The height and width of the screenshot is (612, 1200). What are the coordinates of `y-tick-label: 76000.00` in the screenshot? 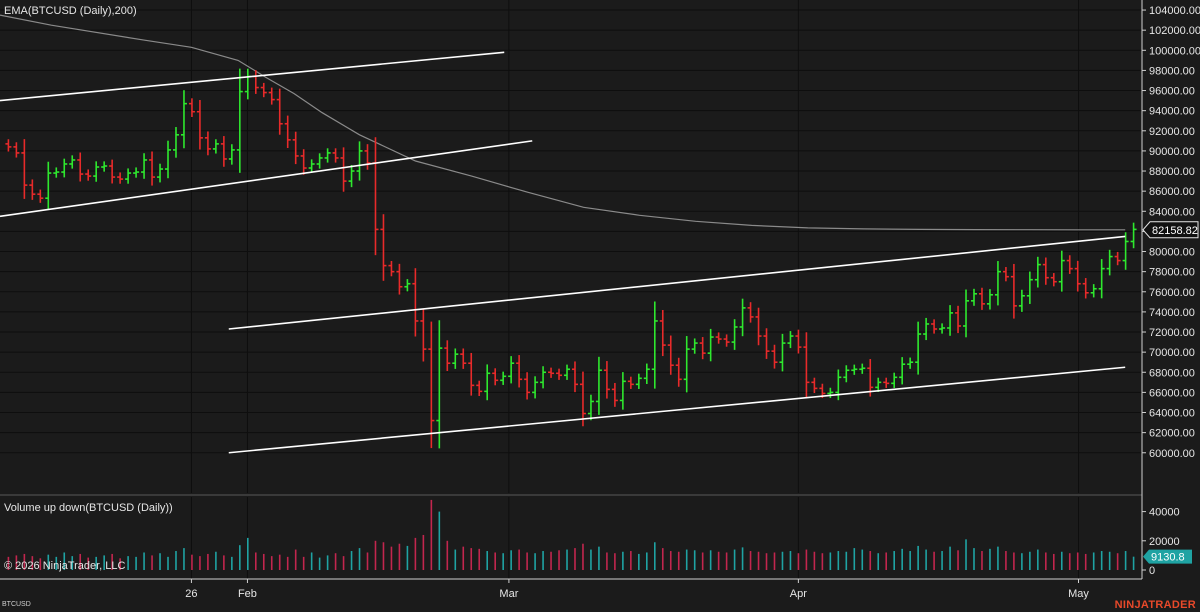 It's located at (1172, 293).